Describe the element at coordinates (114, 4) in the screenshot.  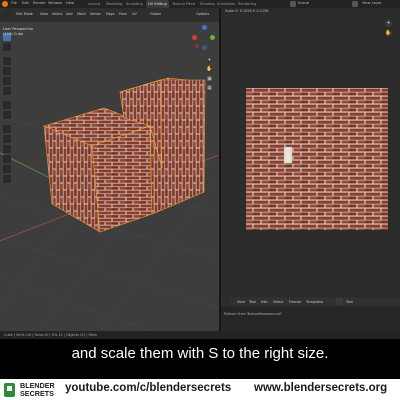
I see `tab-modeling: Modeling` at that location.